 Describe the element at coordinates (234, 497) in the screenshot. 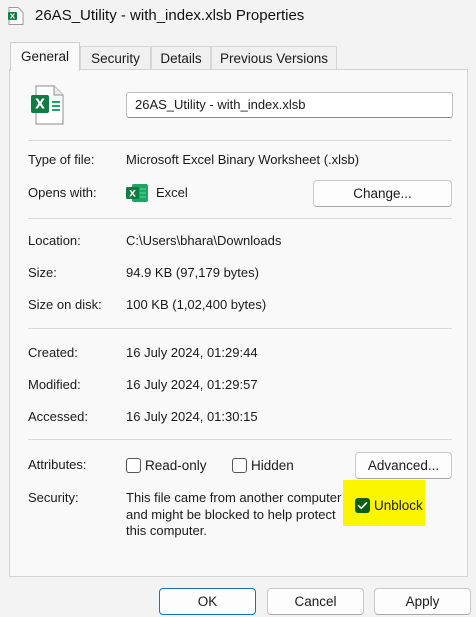

I see `security-message-line: This file came from another computer` at that location.